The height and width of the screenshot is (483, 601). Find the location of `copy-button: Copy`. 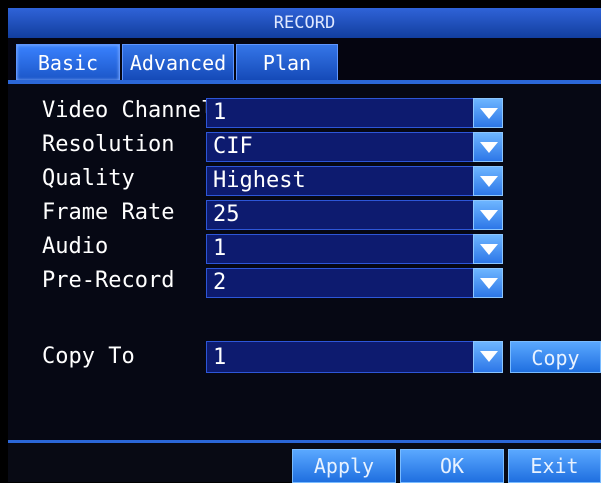

copy-button: Copy is located at coordinates (555, 357).